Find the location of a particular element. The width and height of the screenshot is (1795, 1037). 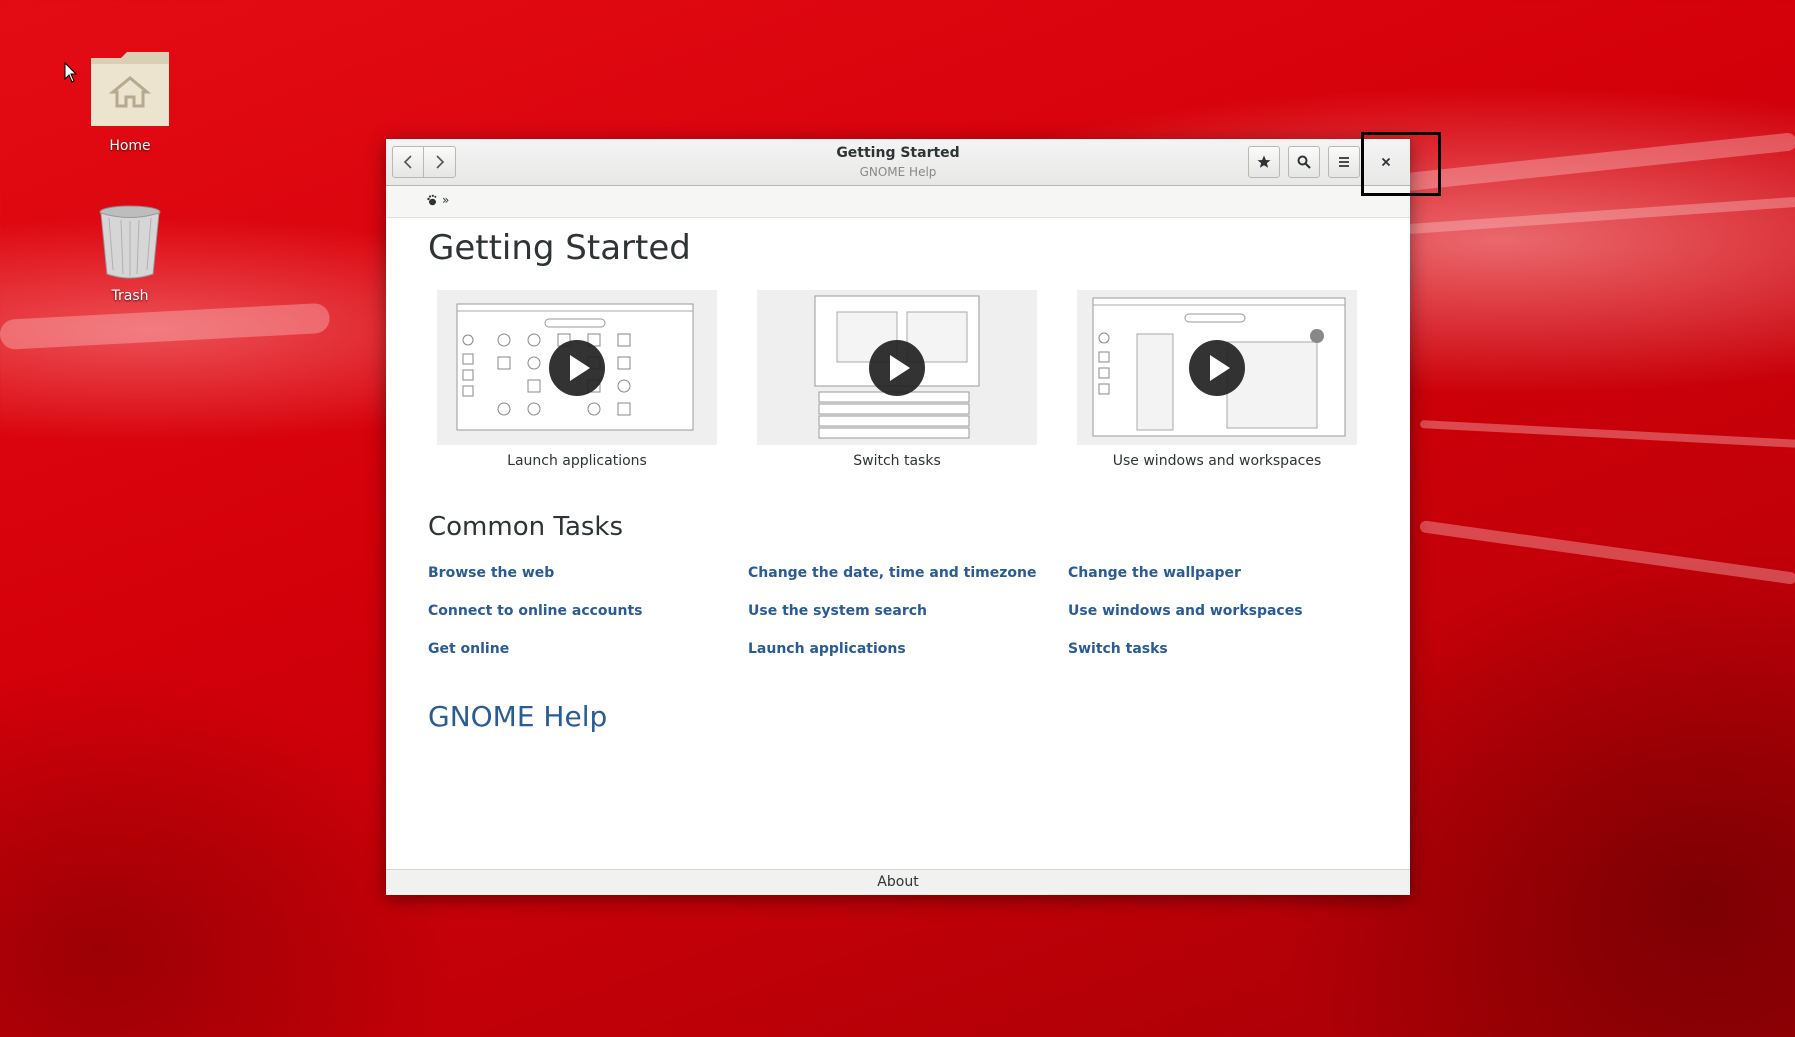

hamburger-menu-icon is located at coordinates (1344, 162).